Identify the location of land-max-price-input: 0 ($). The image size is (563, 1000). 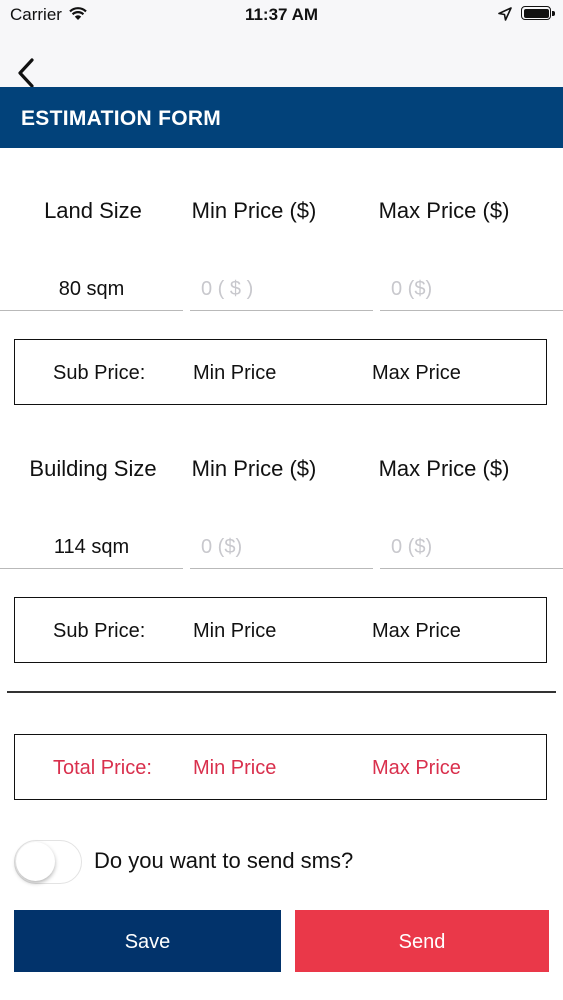
(471, 290).